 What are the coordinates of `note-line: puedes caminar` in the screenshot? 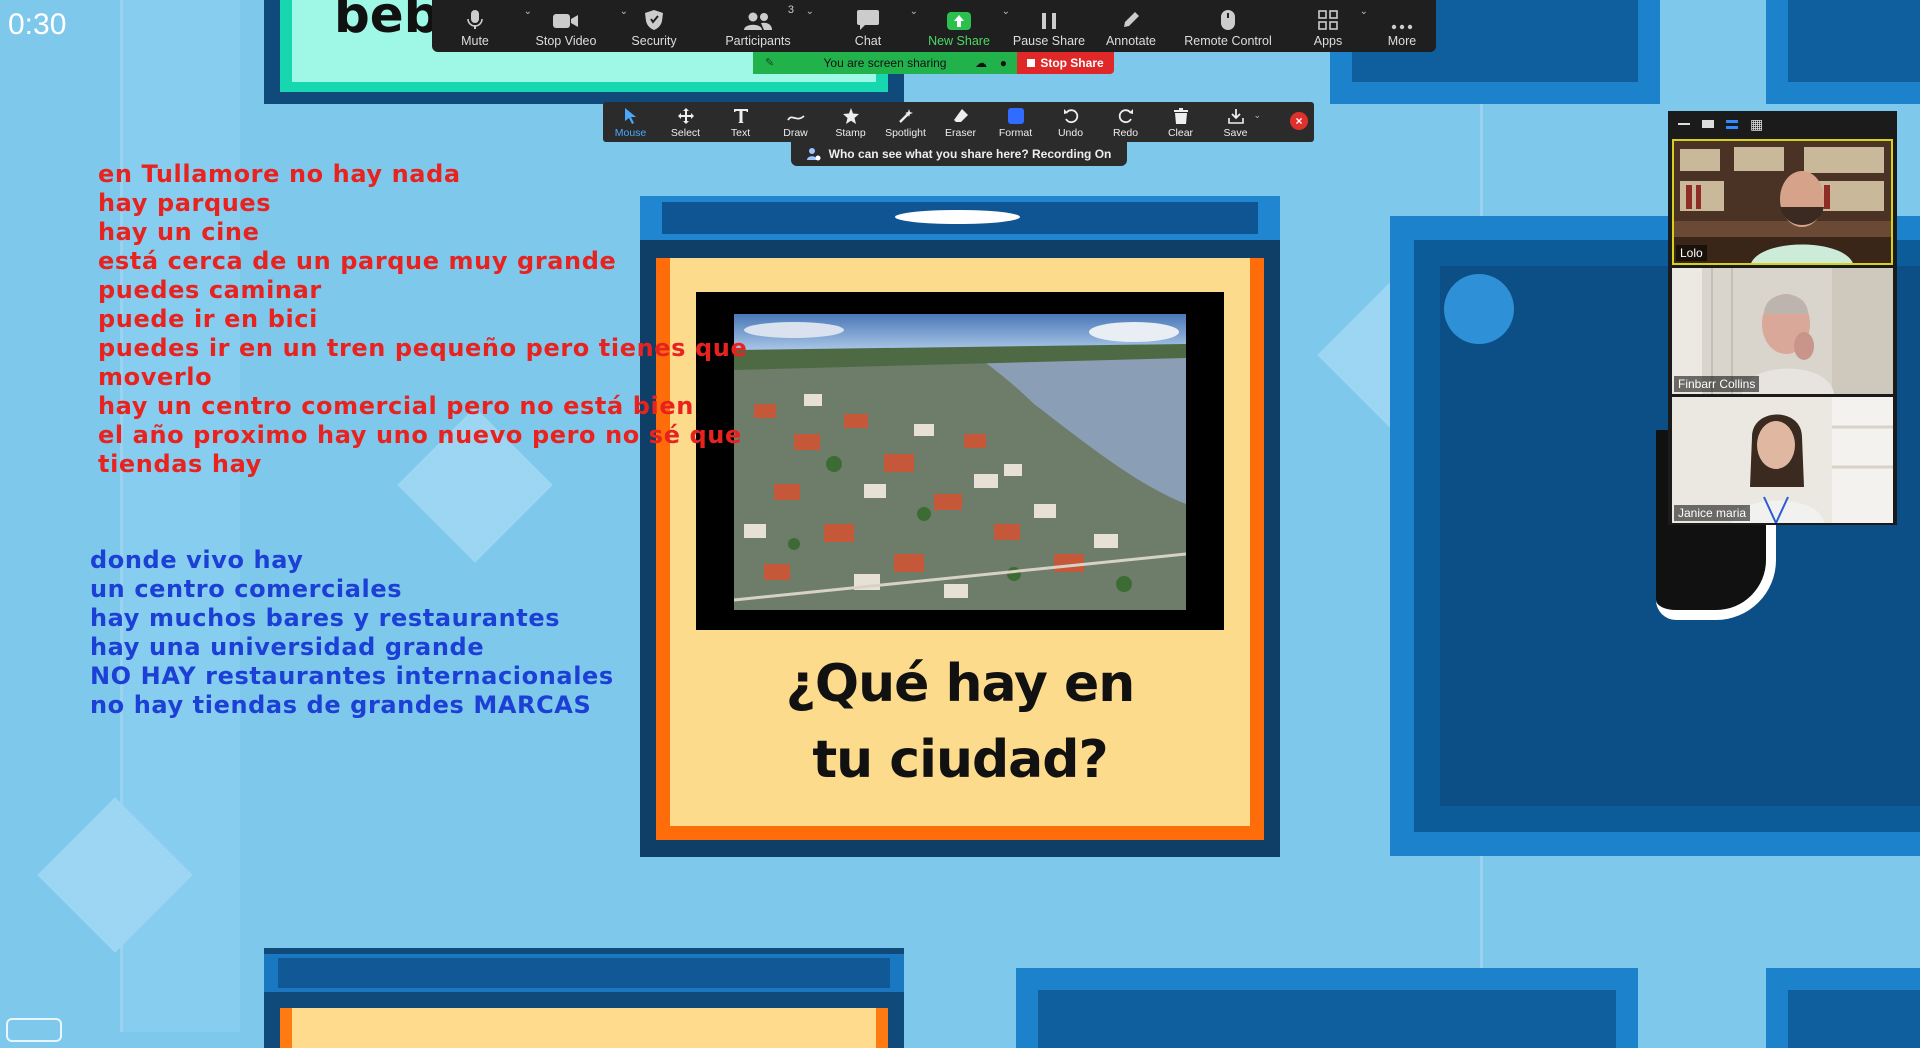 It's located at (210, 290).